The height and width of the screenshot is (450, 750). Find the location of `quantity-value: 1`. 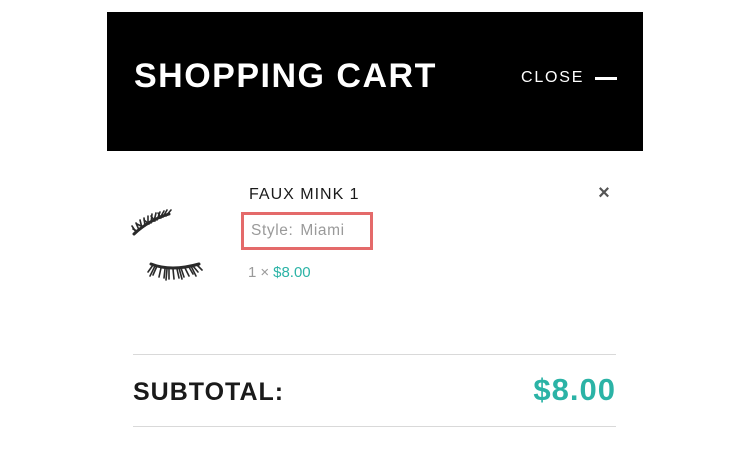

quantity-value: 1 is located at coordinates (252, 272).